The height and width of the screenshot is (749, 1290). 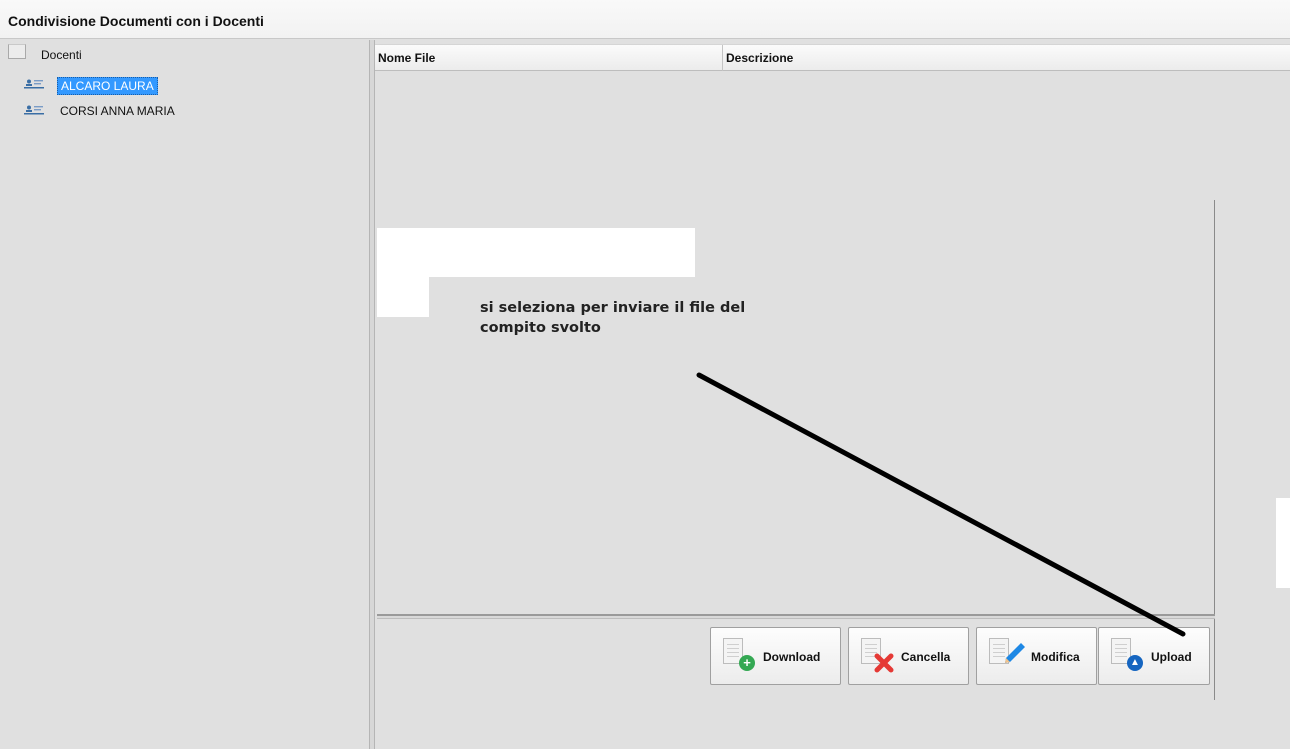 What do you see at coordinates (645, 19) in the screenshot?
I see `title-bar: Condivisione Documenti con i Docenti` at bounding box center [645, 19].